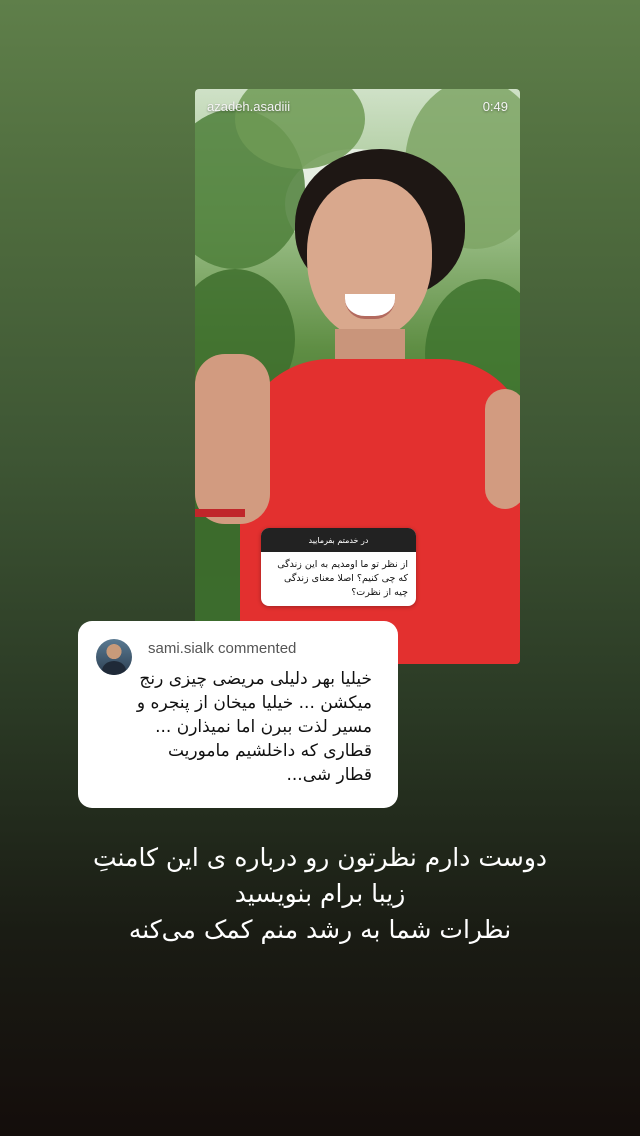 The width and height of the screenshot is (640, 1136). I want to click on raised-hand, so click(232, 439).